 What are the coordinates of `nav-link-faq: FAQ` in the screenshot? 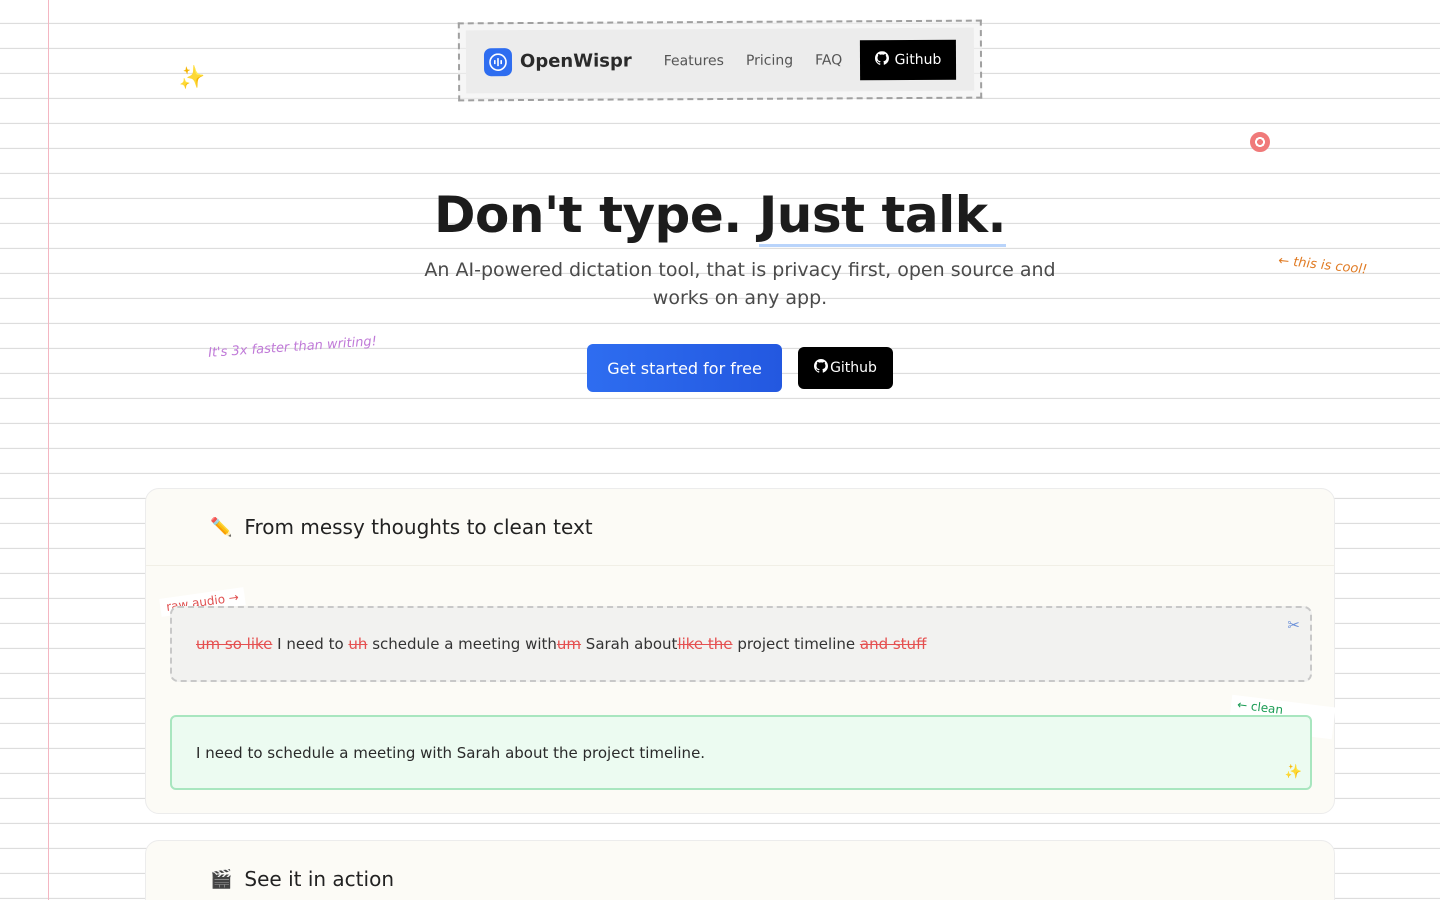 It's located at (828, 60).